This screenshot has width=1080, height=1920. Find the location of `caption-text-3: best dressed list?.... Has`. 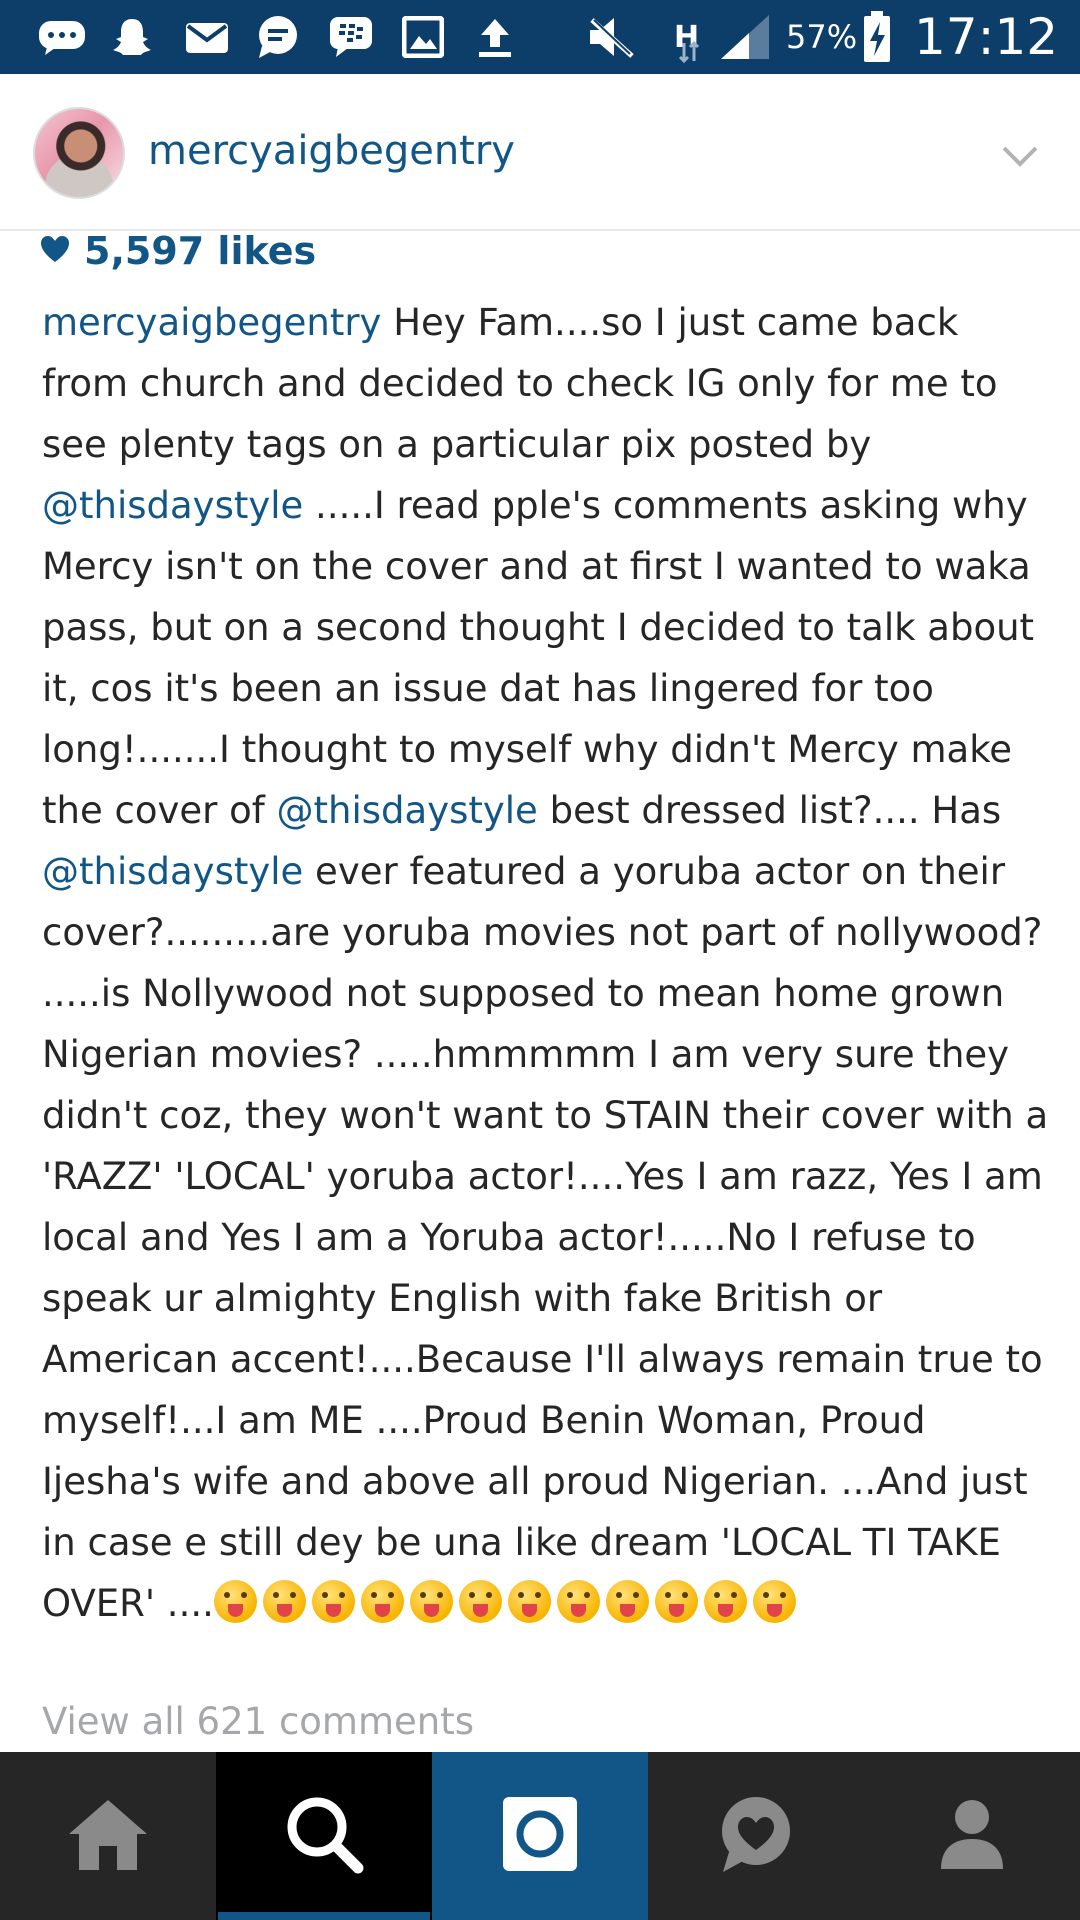

caption-text-3: best dressed list?.... Has is located at coordinates (769, 810).